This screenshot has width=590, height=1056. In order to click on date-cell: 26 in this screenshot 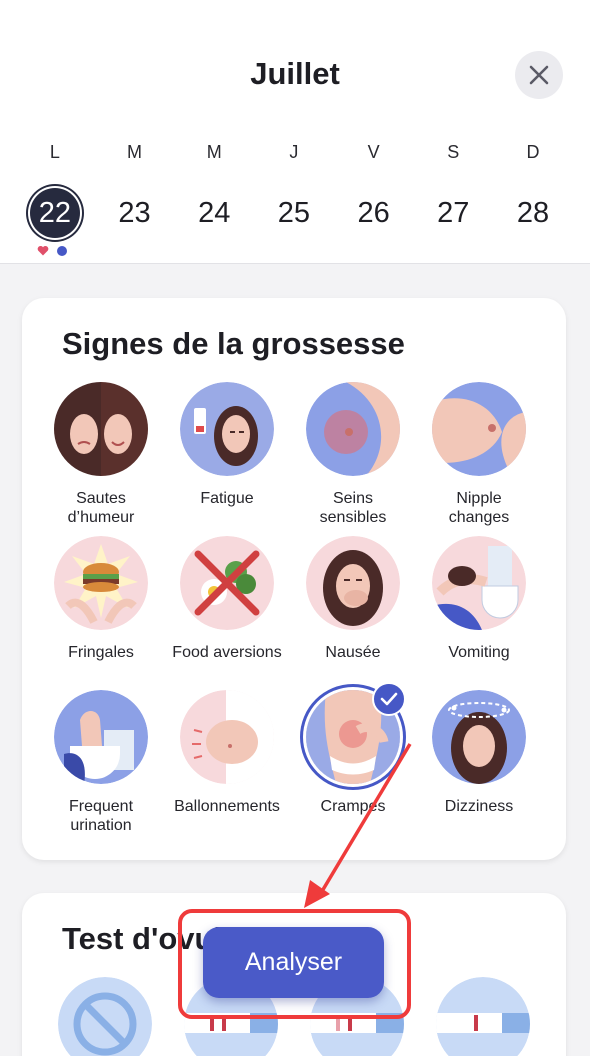, I will do `click(374, 213)`.